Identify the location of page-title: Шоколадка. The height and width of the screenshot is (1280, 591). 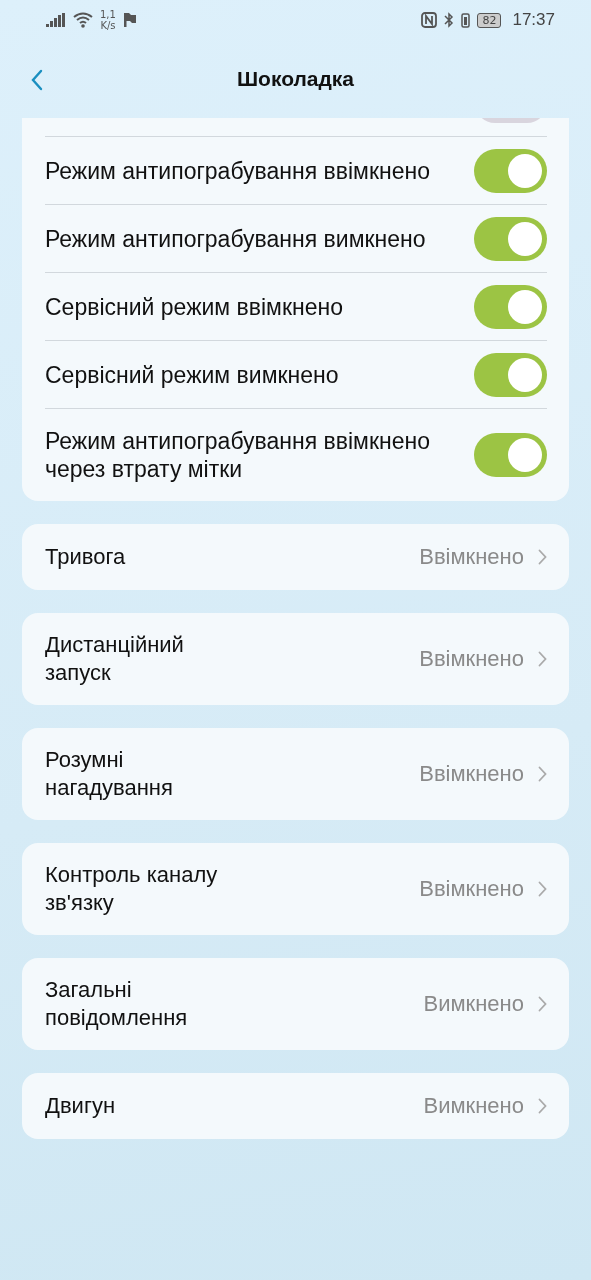
(295, 79).